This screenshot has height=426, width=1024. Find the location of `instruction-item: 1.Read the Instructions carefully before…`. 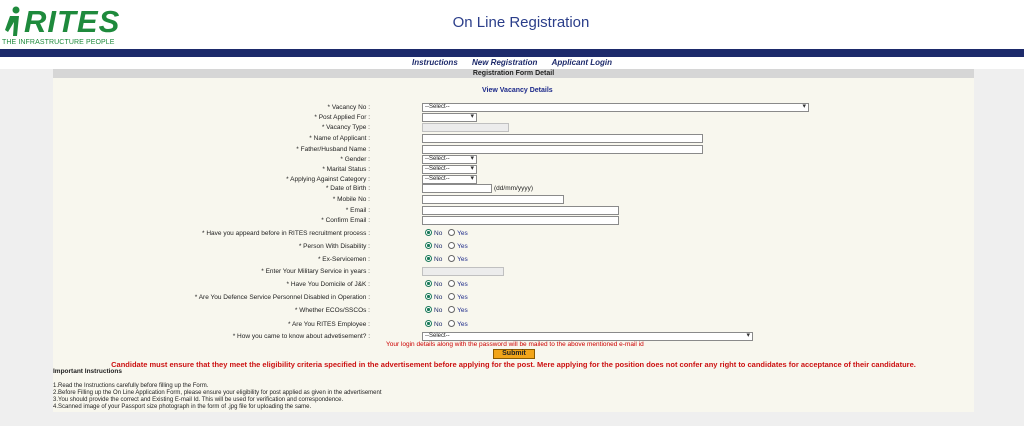

instruction-item: 1.Read the Instructions carefully before… is located at coordinates (131, 386).